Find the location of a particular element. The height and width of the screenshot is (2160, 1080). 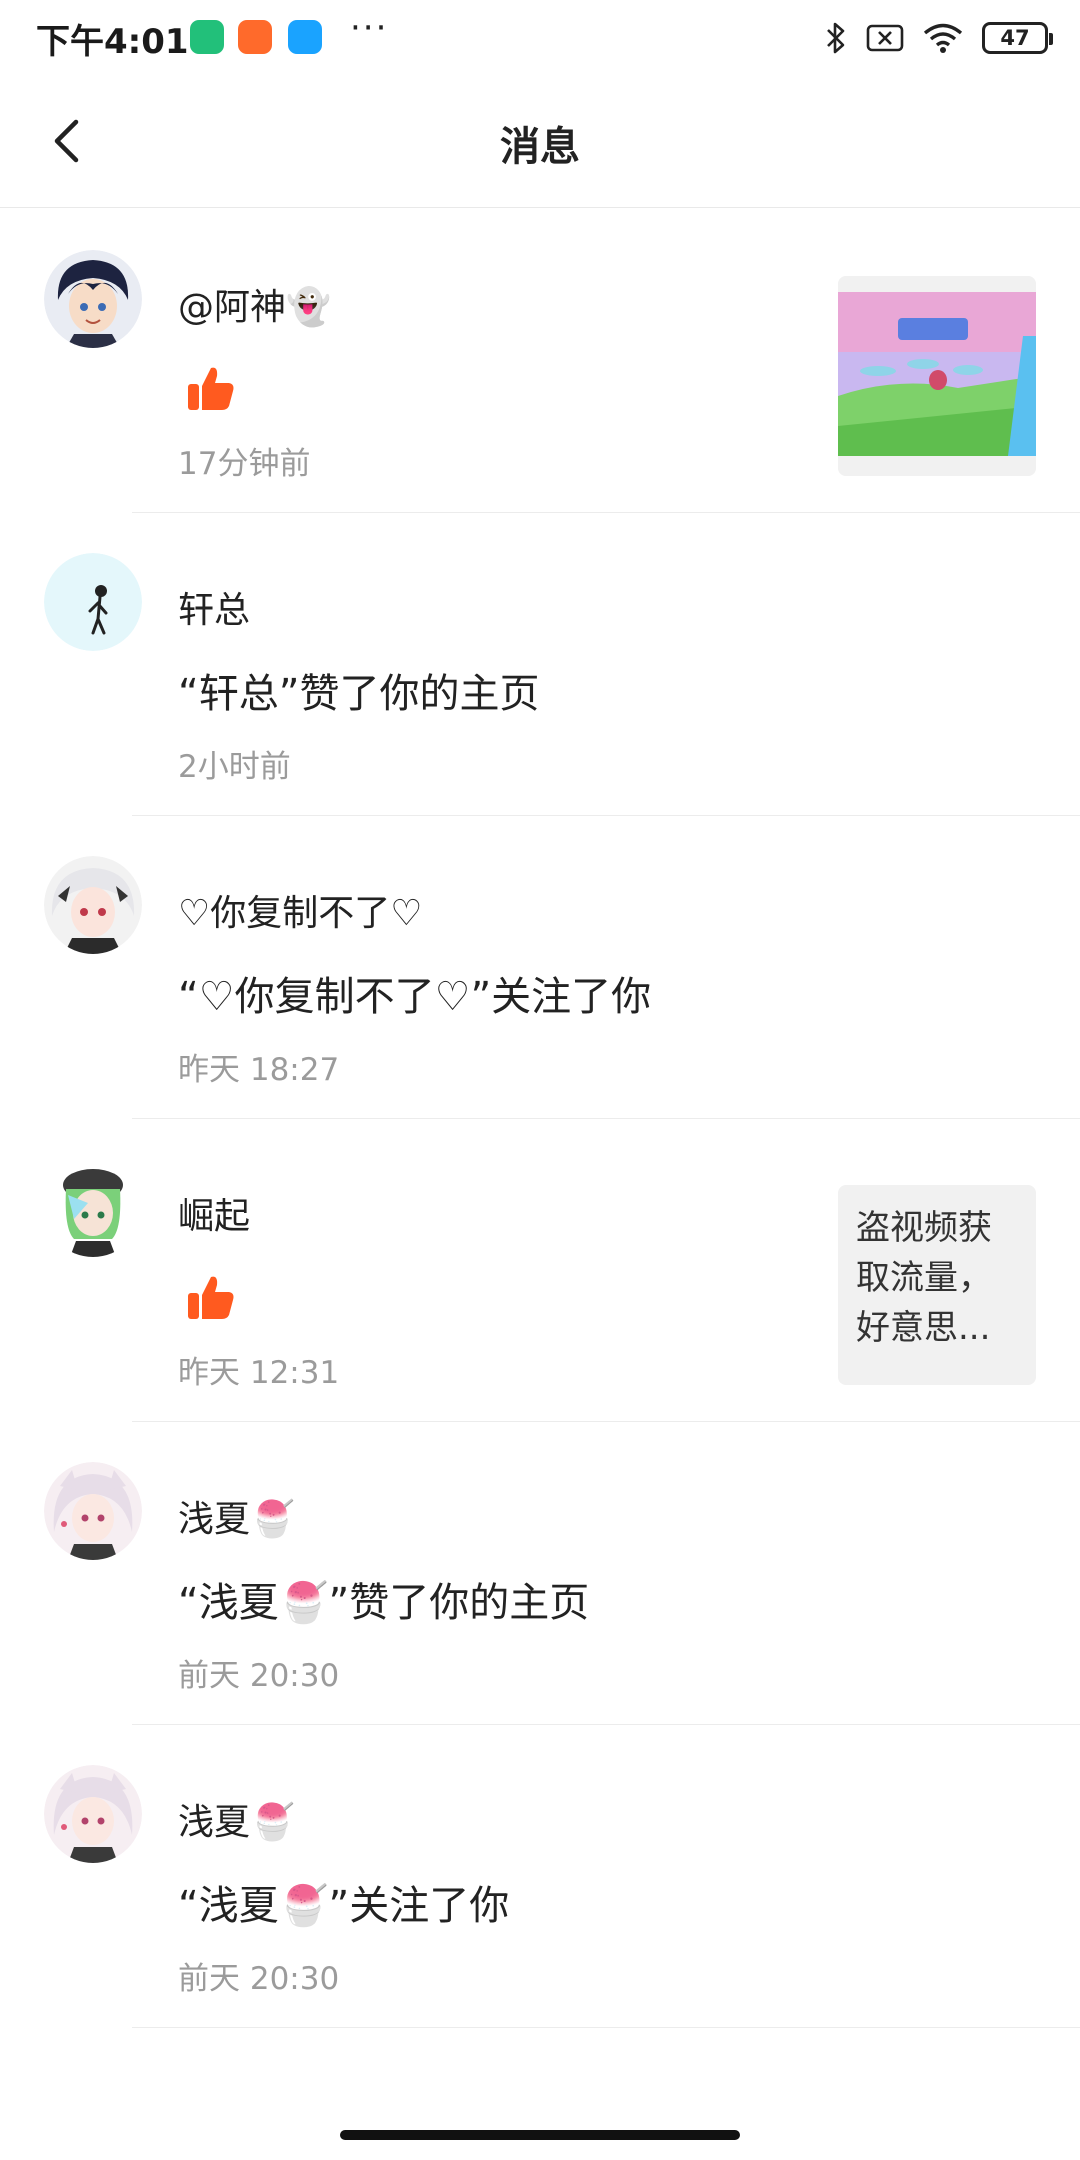

sender-name: ♡你复制不了♡ is located at coordinates (300, 910).